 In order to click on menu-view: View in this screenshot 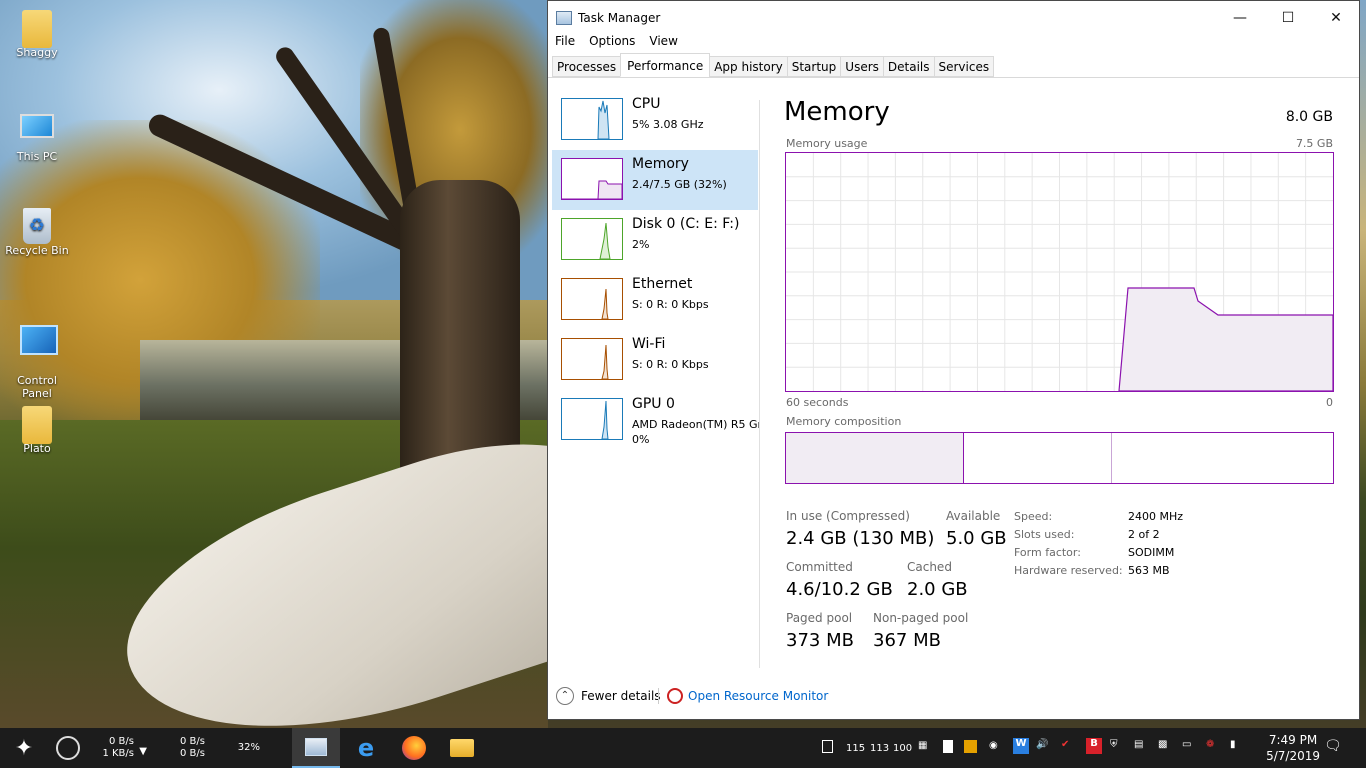, I will do `click(663, 43)`.